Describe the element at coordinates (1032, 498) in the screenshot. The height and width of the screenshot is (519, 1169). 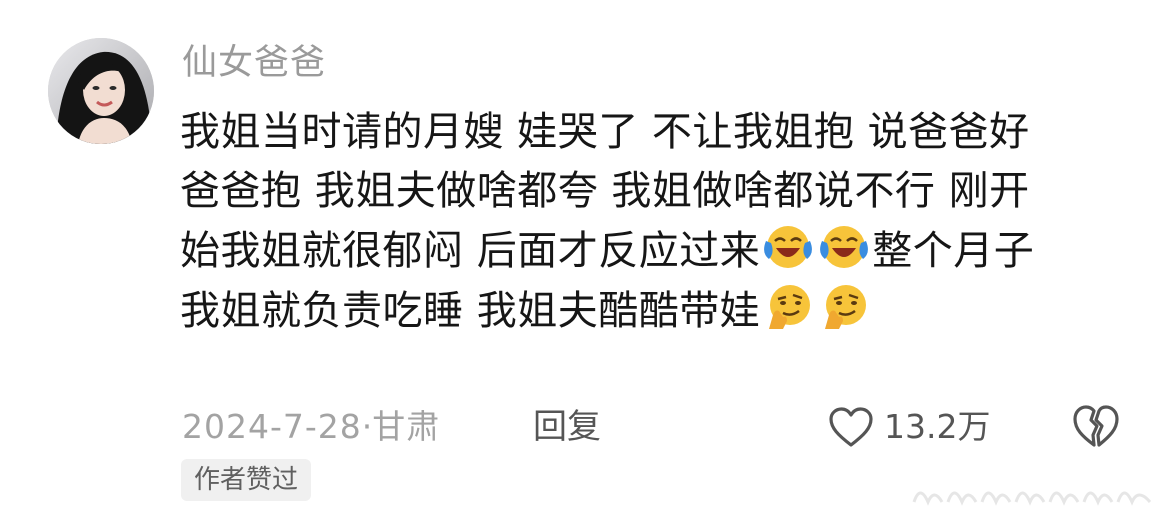
I see `watermark-logo` at that location.